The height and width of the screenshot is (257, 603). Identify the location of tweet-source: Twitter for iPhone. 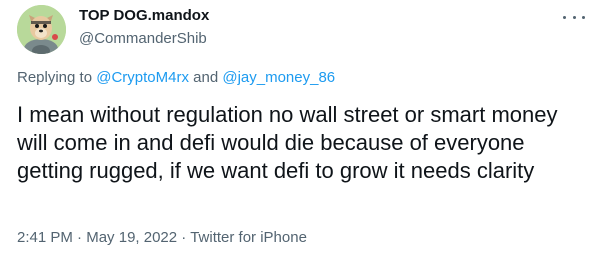
(248, 237).